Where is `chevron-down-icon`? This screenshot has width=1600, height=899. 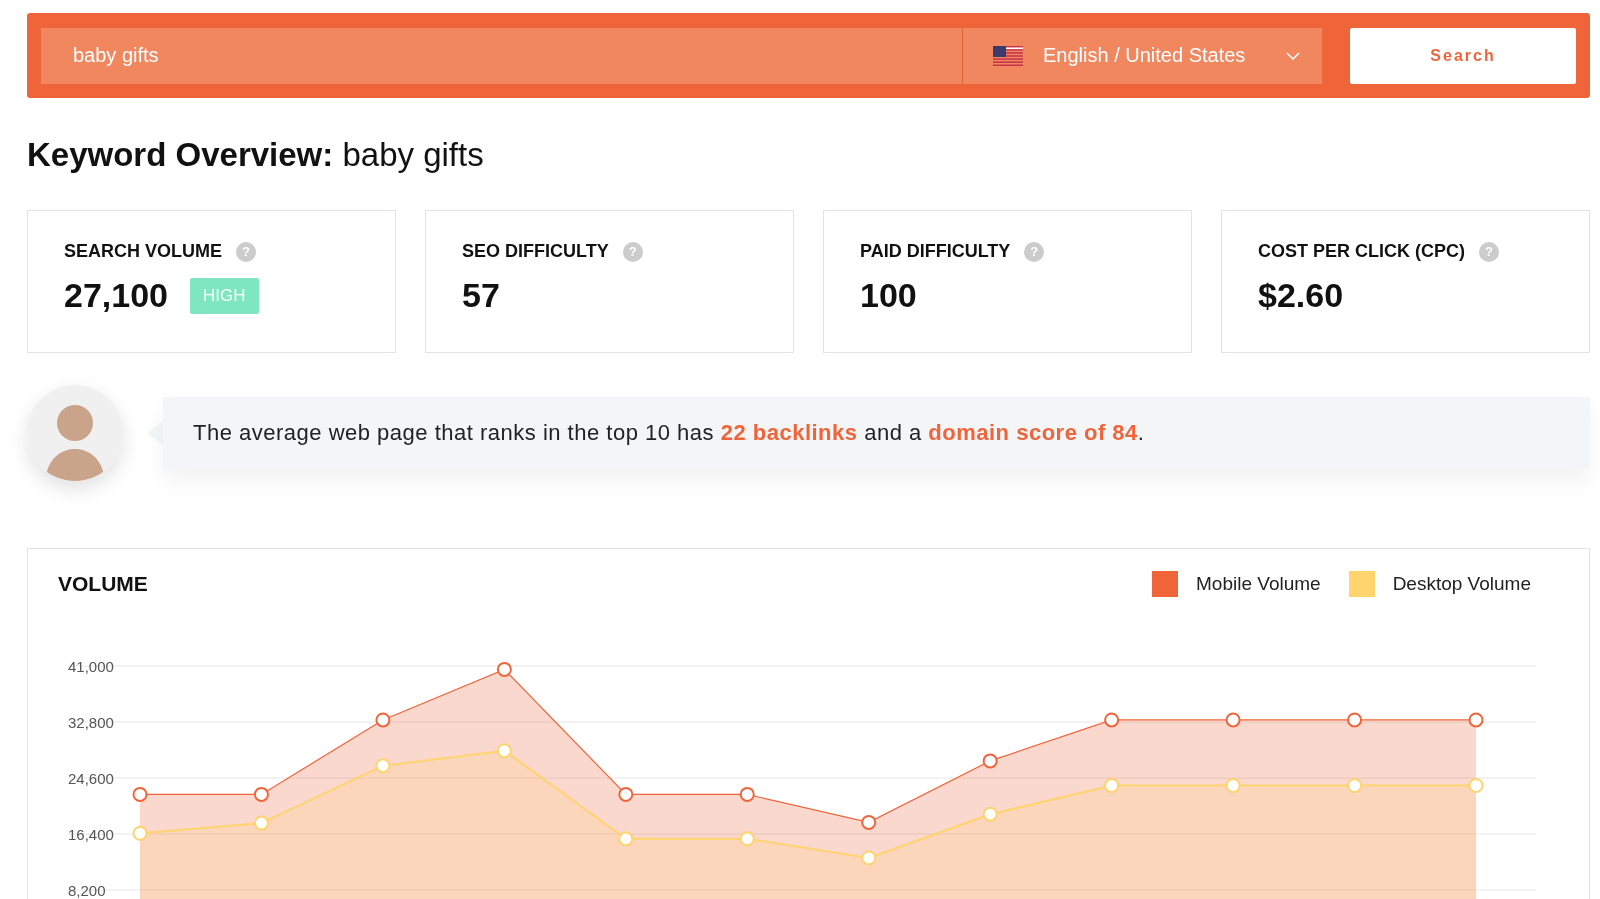 chevron-down-icon is located at coordinates (1293, 55).